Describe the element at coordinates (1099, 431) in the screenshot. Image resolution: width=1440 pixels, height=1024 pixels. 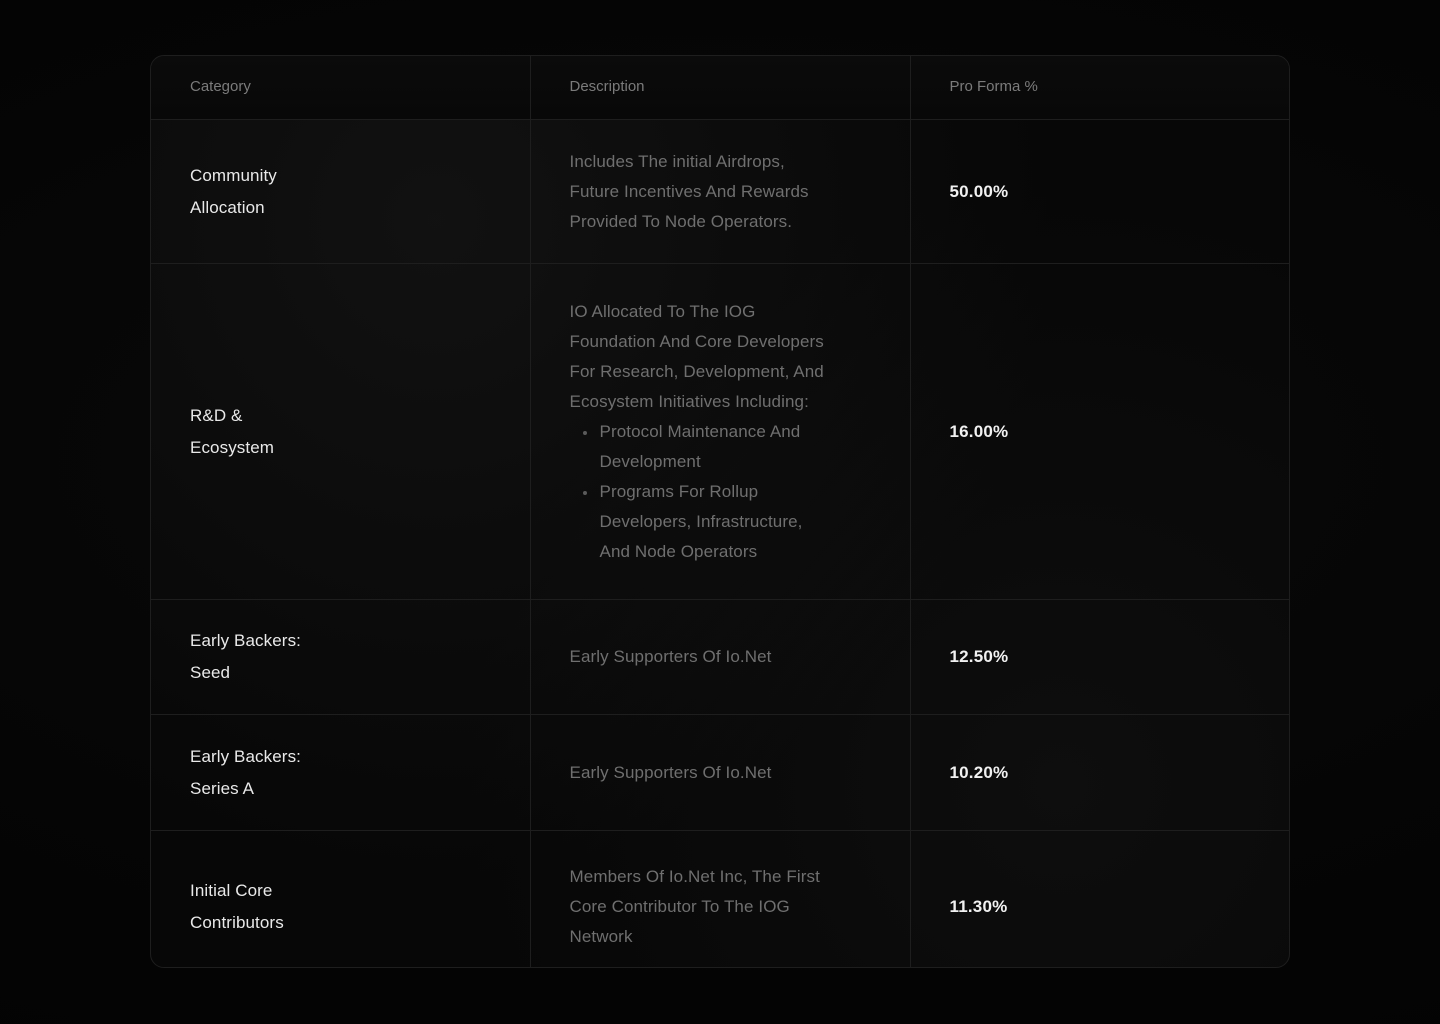
I see `cell-pro-forma-percent: 16.00%` at that location.